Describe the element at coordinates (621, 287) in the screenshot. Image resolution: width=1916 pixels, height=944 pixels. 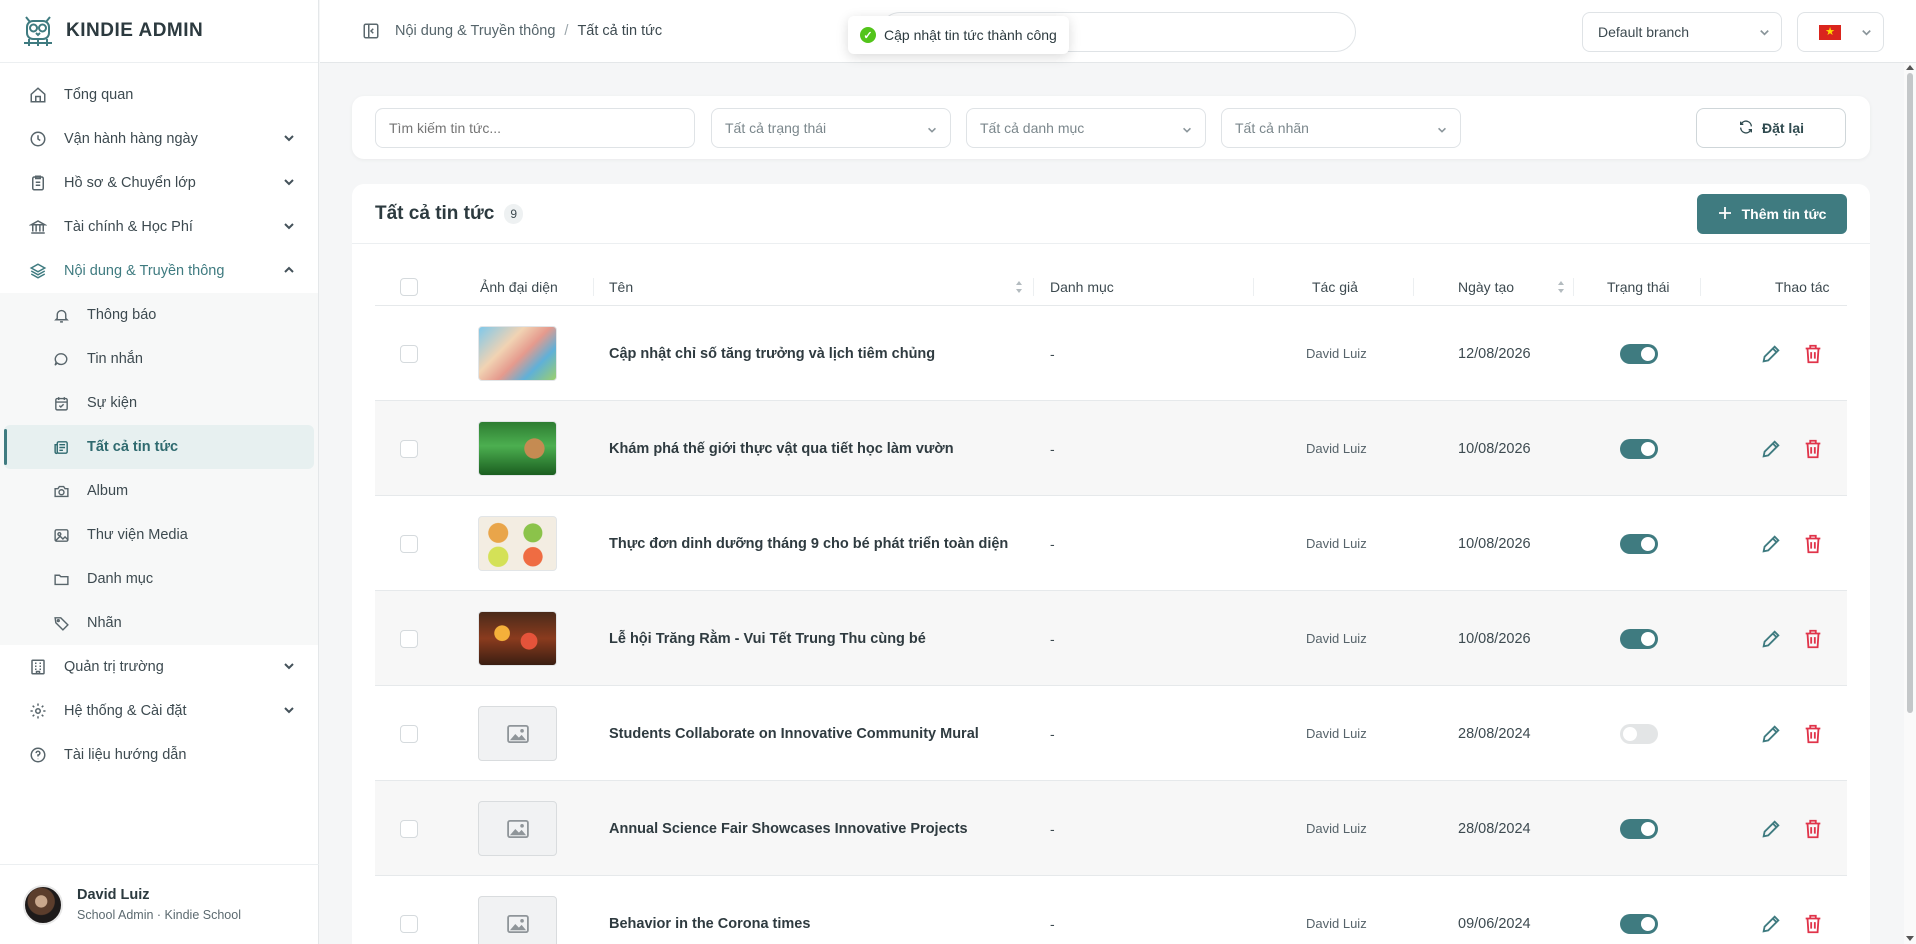
I see `col-name: Tên` at that location.